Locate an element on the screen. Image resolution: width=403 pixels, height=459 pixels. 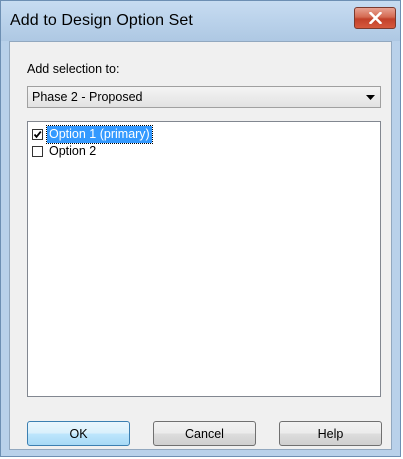
close-icon is located at coordinates (375, 18).